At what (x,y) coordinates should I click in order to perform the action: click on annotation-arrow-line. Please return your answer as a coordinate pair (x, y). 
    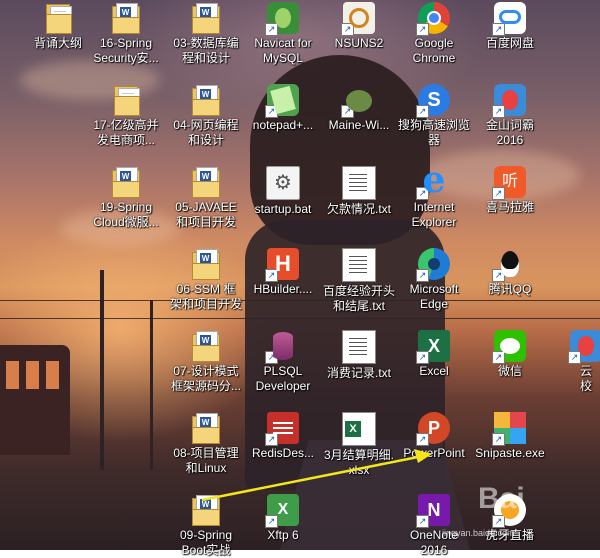
    Looking at the image, I should click on (310, 478).